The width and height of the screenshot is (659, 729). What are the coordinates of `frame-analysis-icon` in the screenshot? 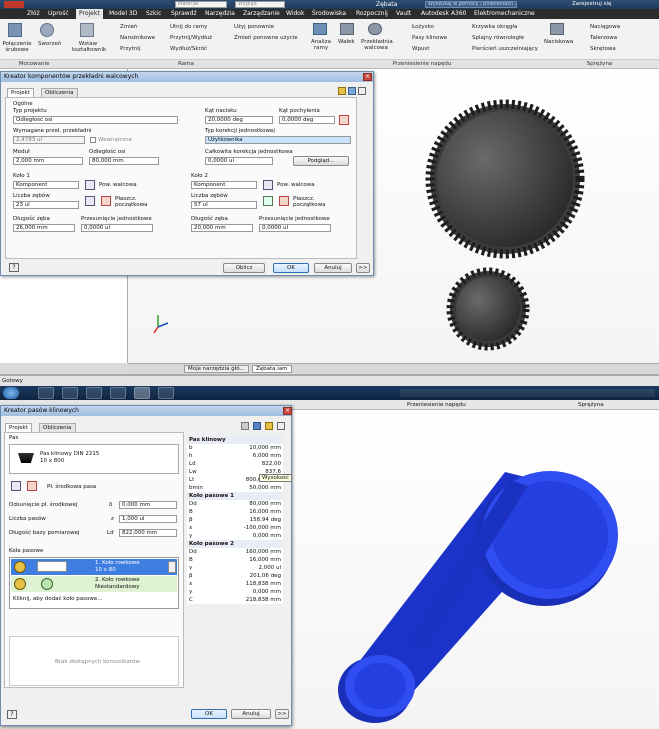 It's located at (320, 29).